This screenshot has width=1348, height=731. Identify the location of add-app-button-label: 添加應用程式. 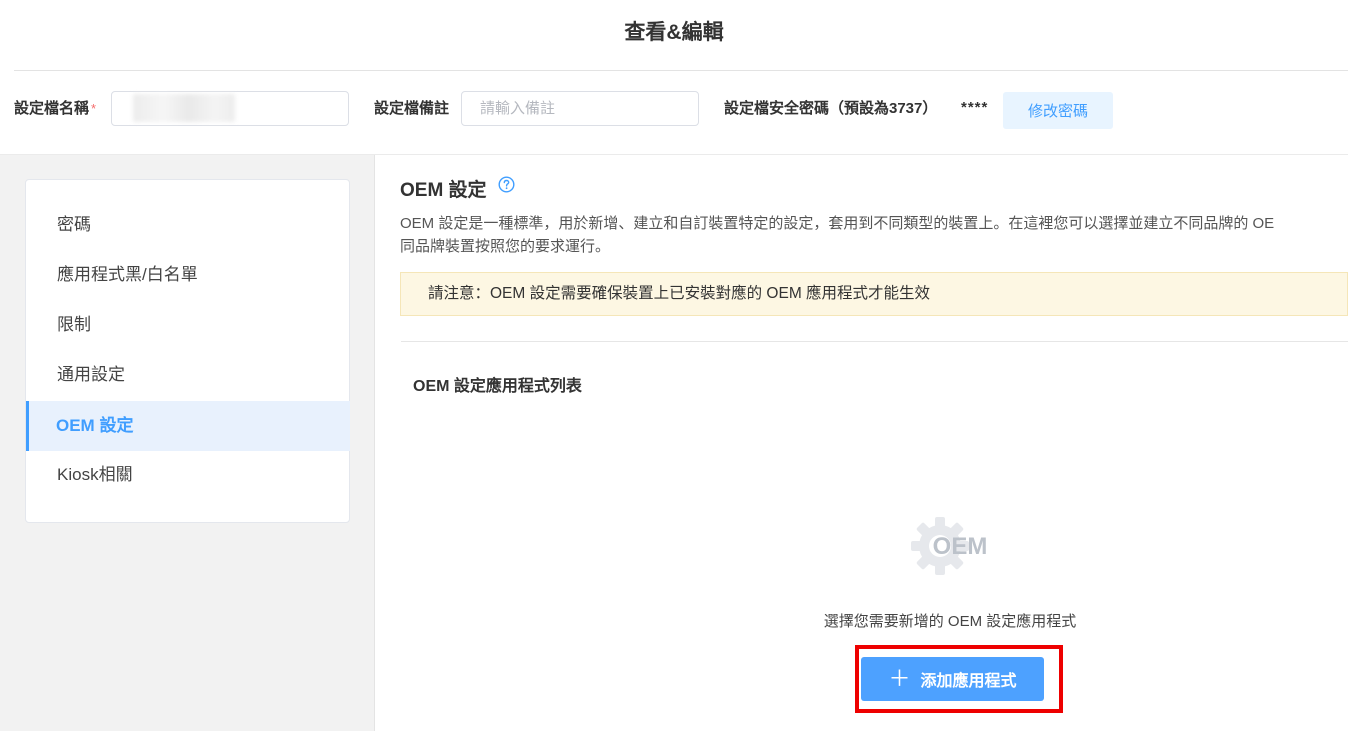
(968, 681).